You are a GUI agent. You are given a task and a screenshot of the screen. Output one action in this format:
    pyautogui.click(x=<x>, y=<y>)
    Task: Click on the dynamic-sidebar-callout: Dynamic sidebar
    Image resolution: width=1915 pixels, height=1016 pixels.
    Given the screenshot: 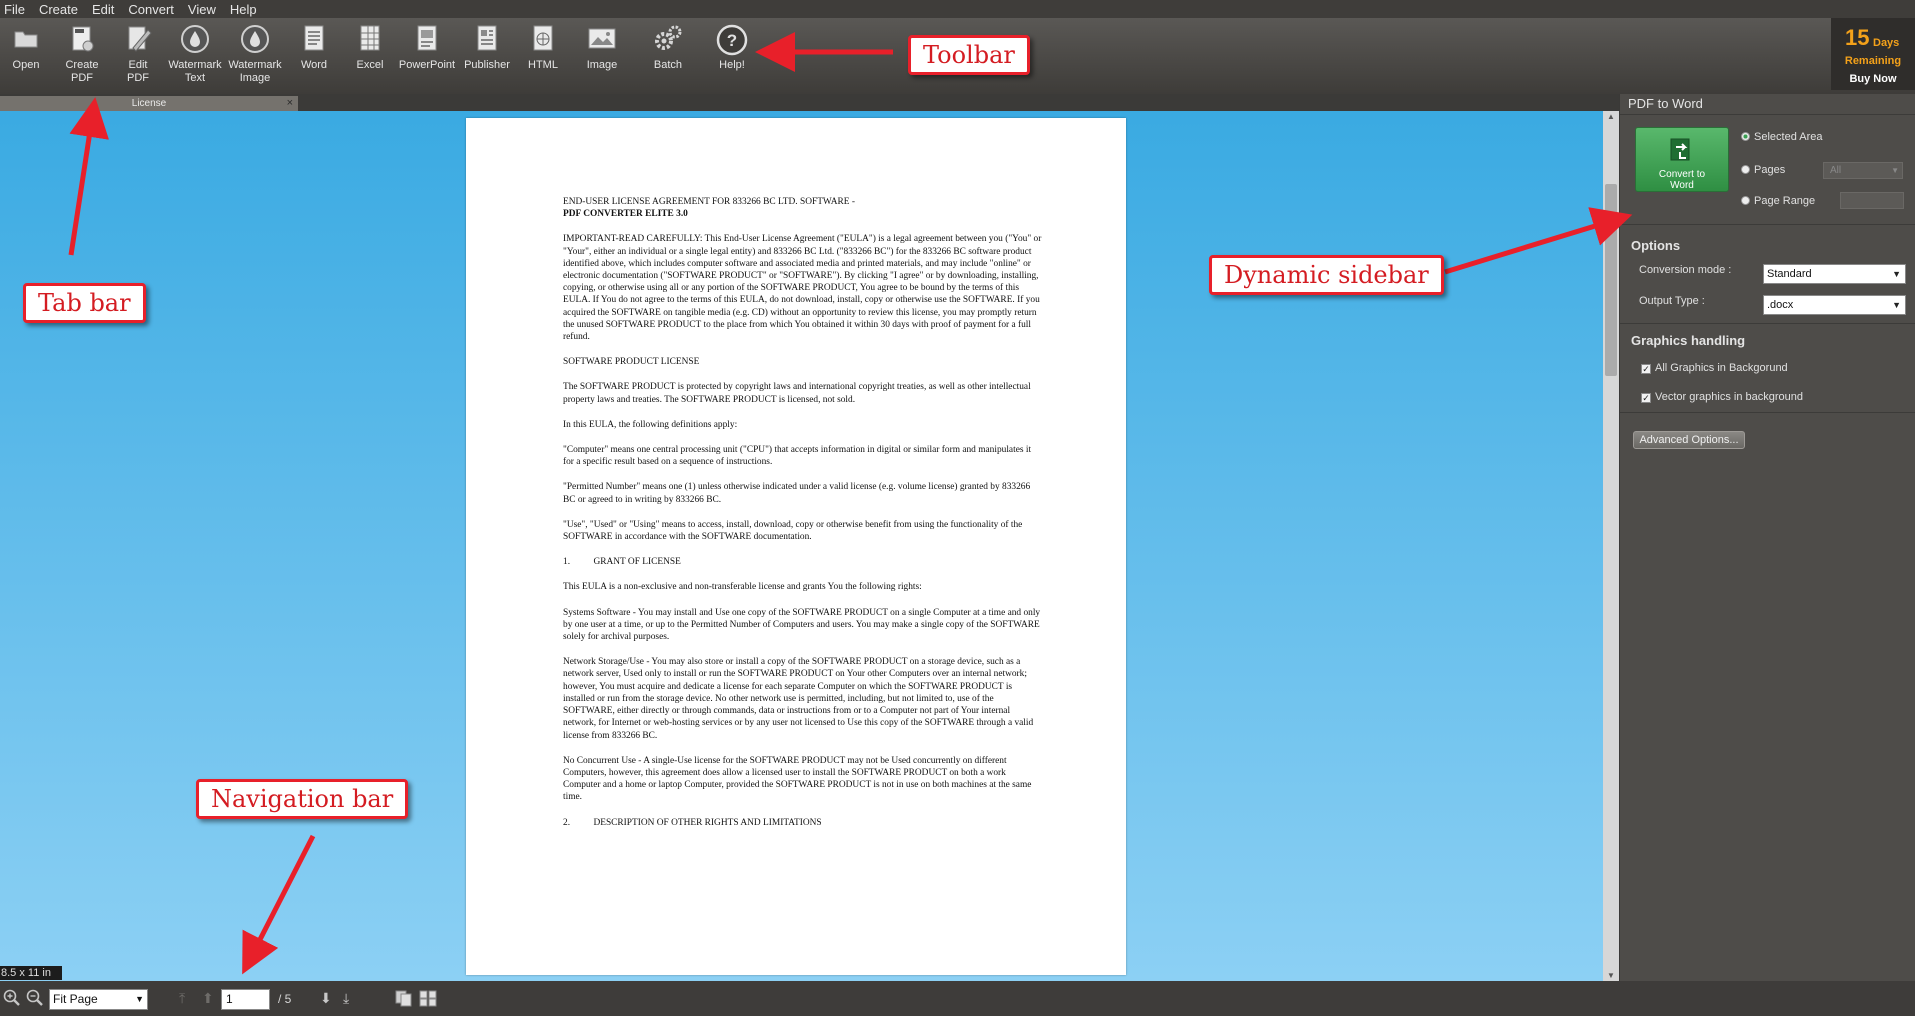 What is the action you would take?
    pyautogui.click(x=1326, y=275)
    